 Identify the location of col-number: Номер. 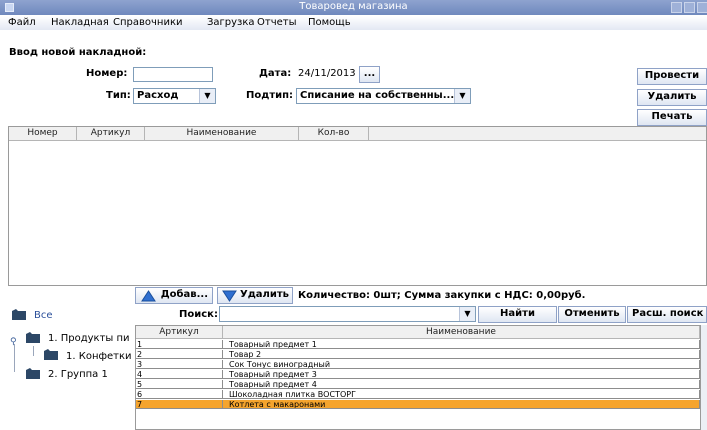
(43, 134).